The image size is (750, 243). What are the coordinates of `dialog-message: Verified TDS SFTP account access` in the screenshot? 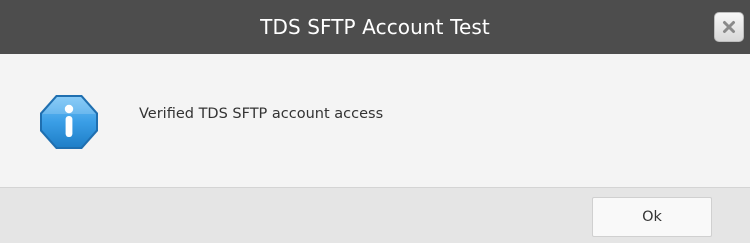 It's located at (261, 114).